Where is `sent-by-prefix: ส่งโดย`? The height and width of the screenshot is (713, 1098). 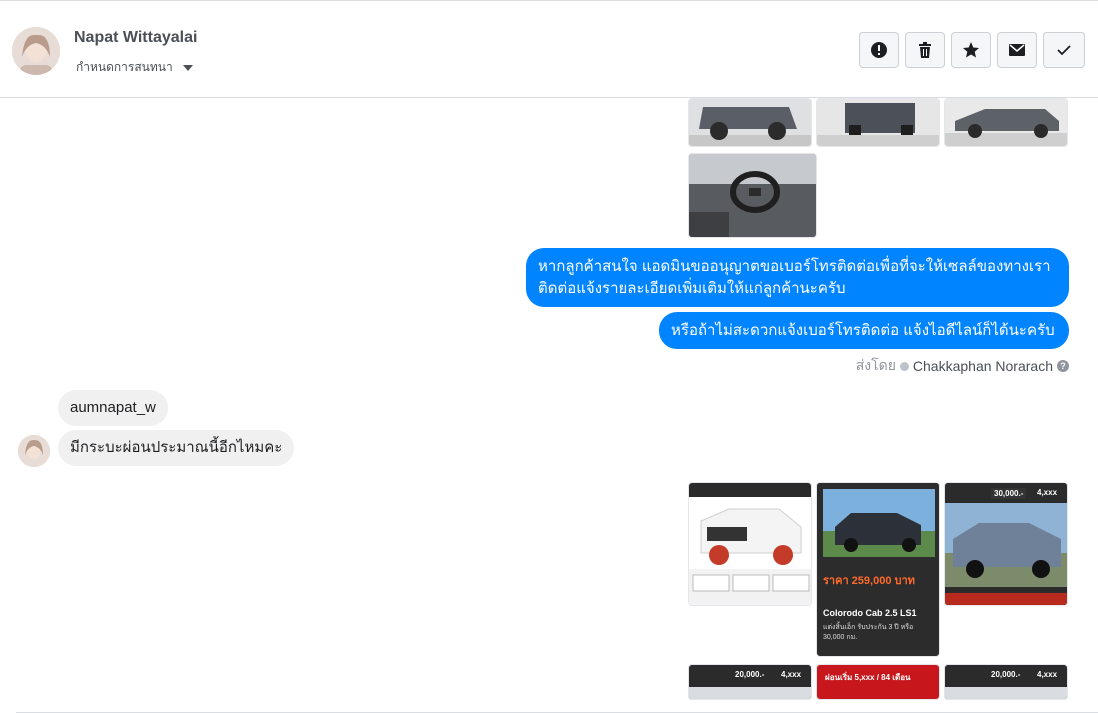 sent-by-prefix: ส่งโดย is located at coordinates (875, 365).